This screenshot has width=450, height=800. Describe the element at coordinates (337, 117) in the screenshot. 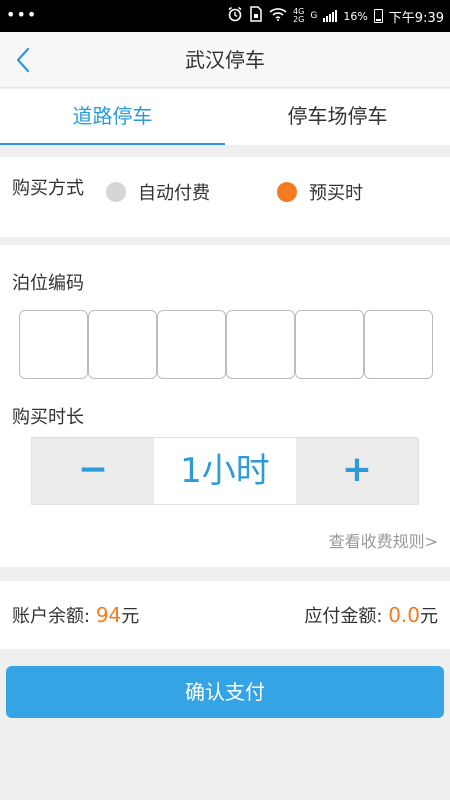

I see `tab-lot-parking: 停车场停车` at that location.